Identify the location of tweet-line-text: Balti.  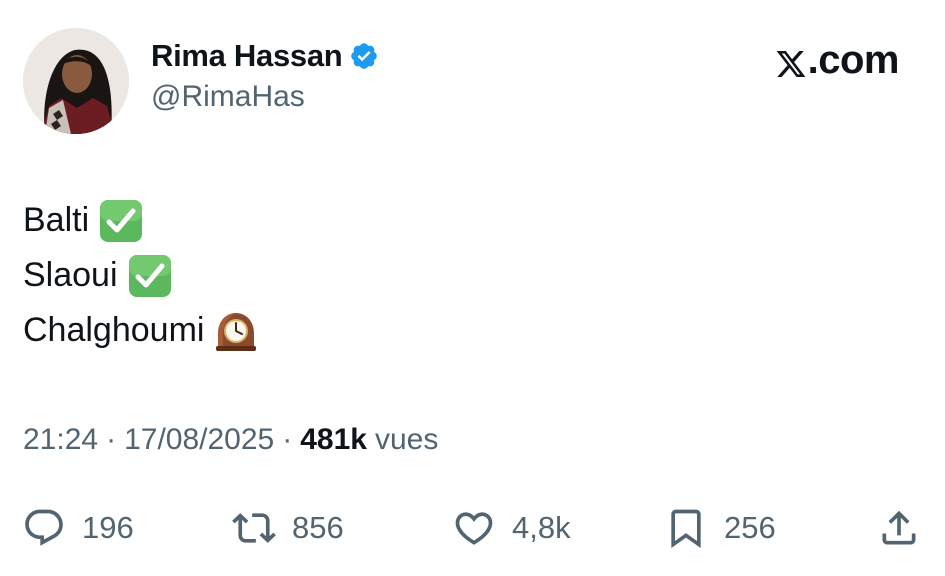
(56, 220).